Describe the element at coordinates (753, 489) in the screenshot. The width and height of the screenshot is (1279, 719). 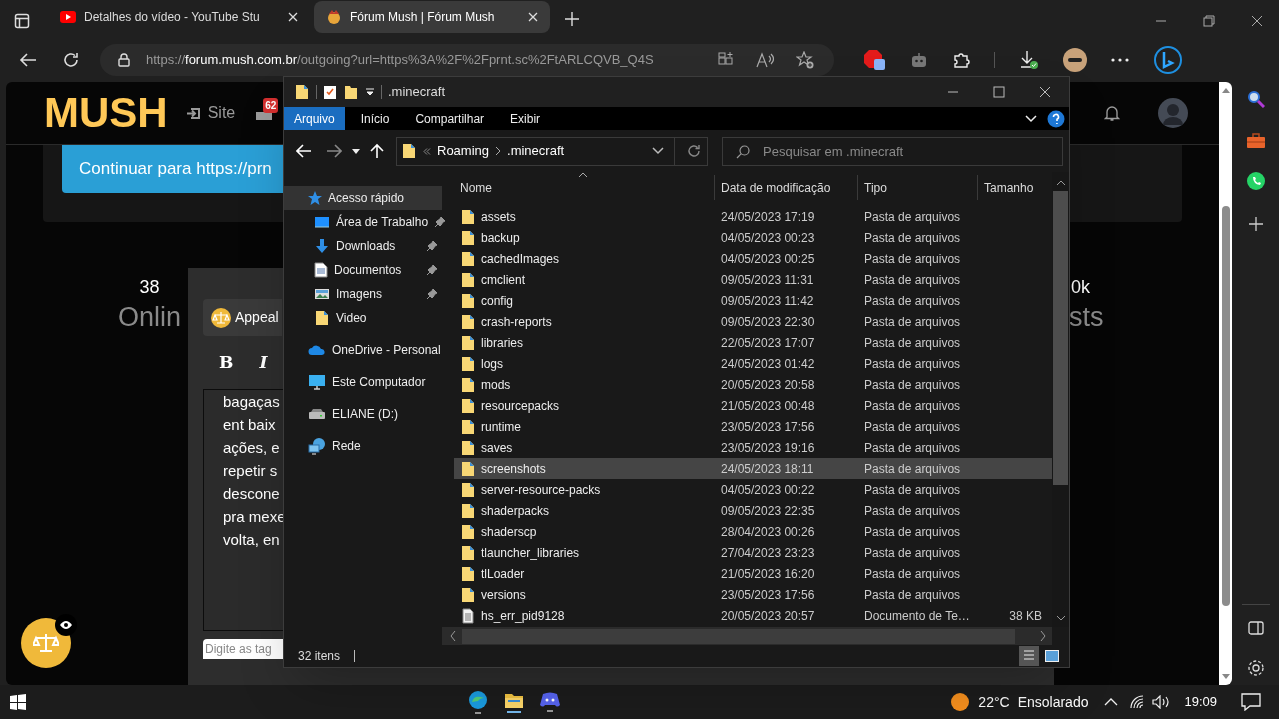
I see `file-row: server-resource-packs 04/05/2023 00:22 Pasta de arquivos` at that location.